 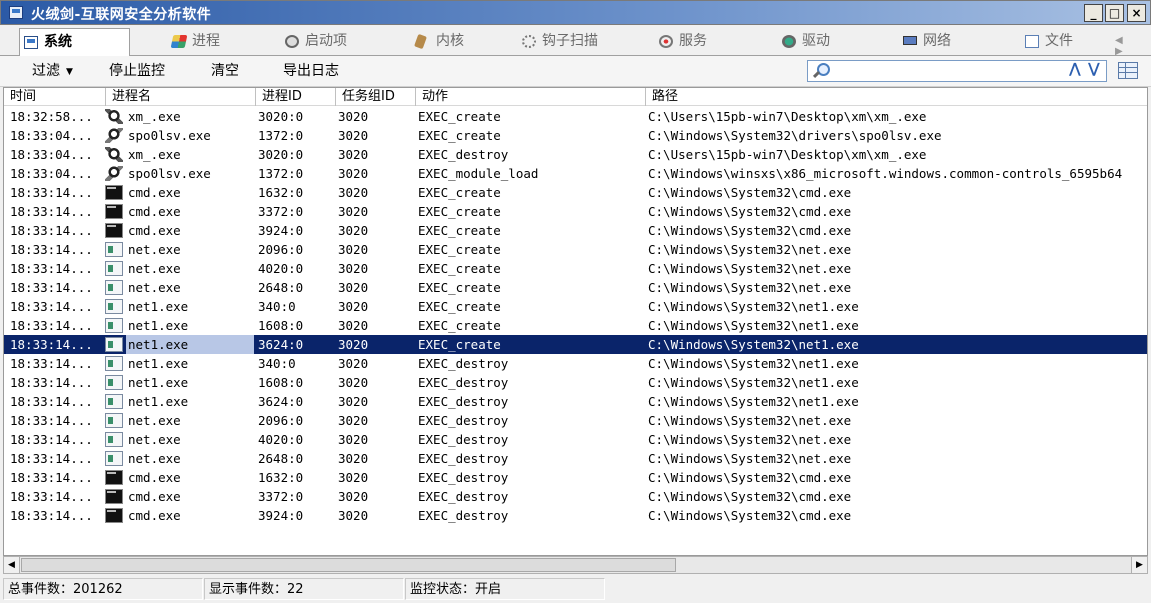 What do you see at coordinates (12, 565) in the screenshot?
I see `scroll-left-button: ◀` at bounding box center [12, 565].